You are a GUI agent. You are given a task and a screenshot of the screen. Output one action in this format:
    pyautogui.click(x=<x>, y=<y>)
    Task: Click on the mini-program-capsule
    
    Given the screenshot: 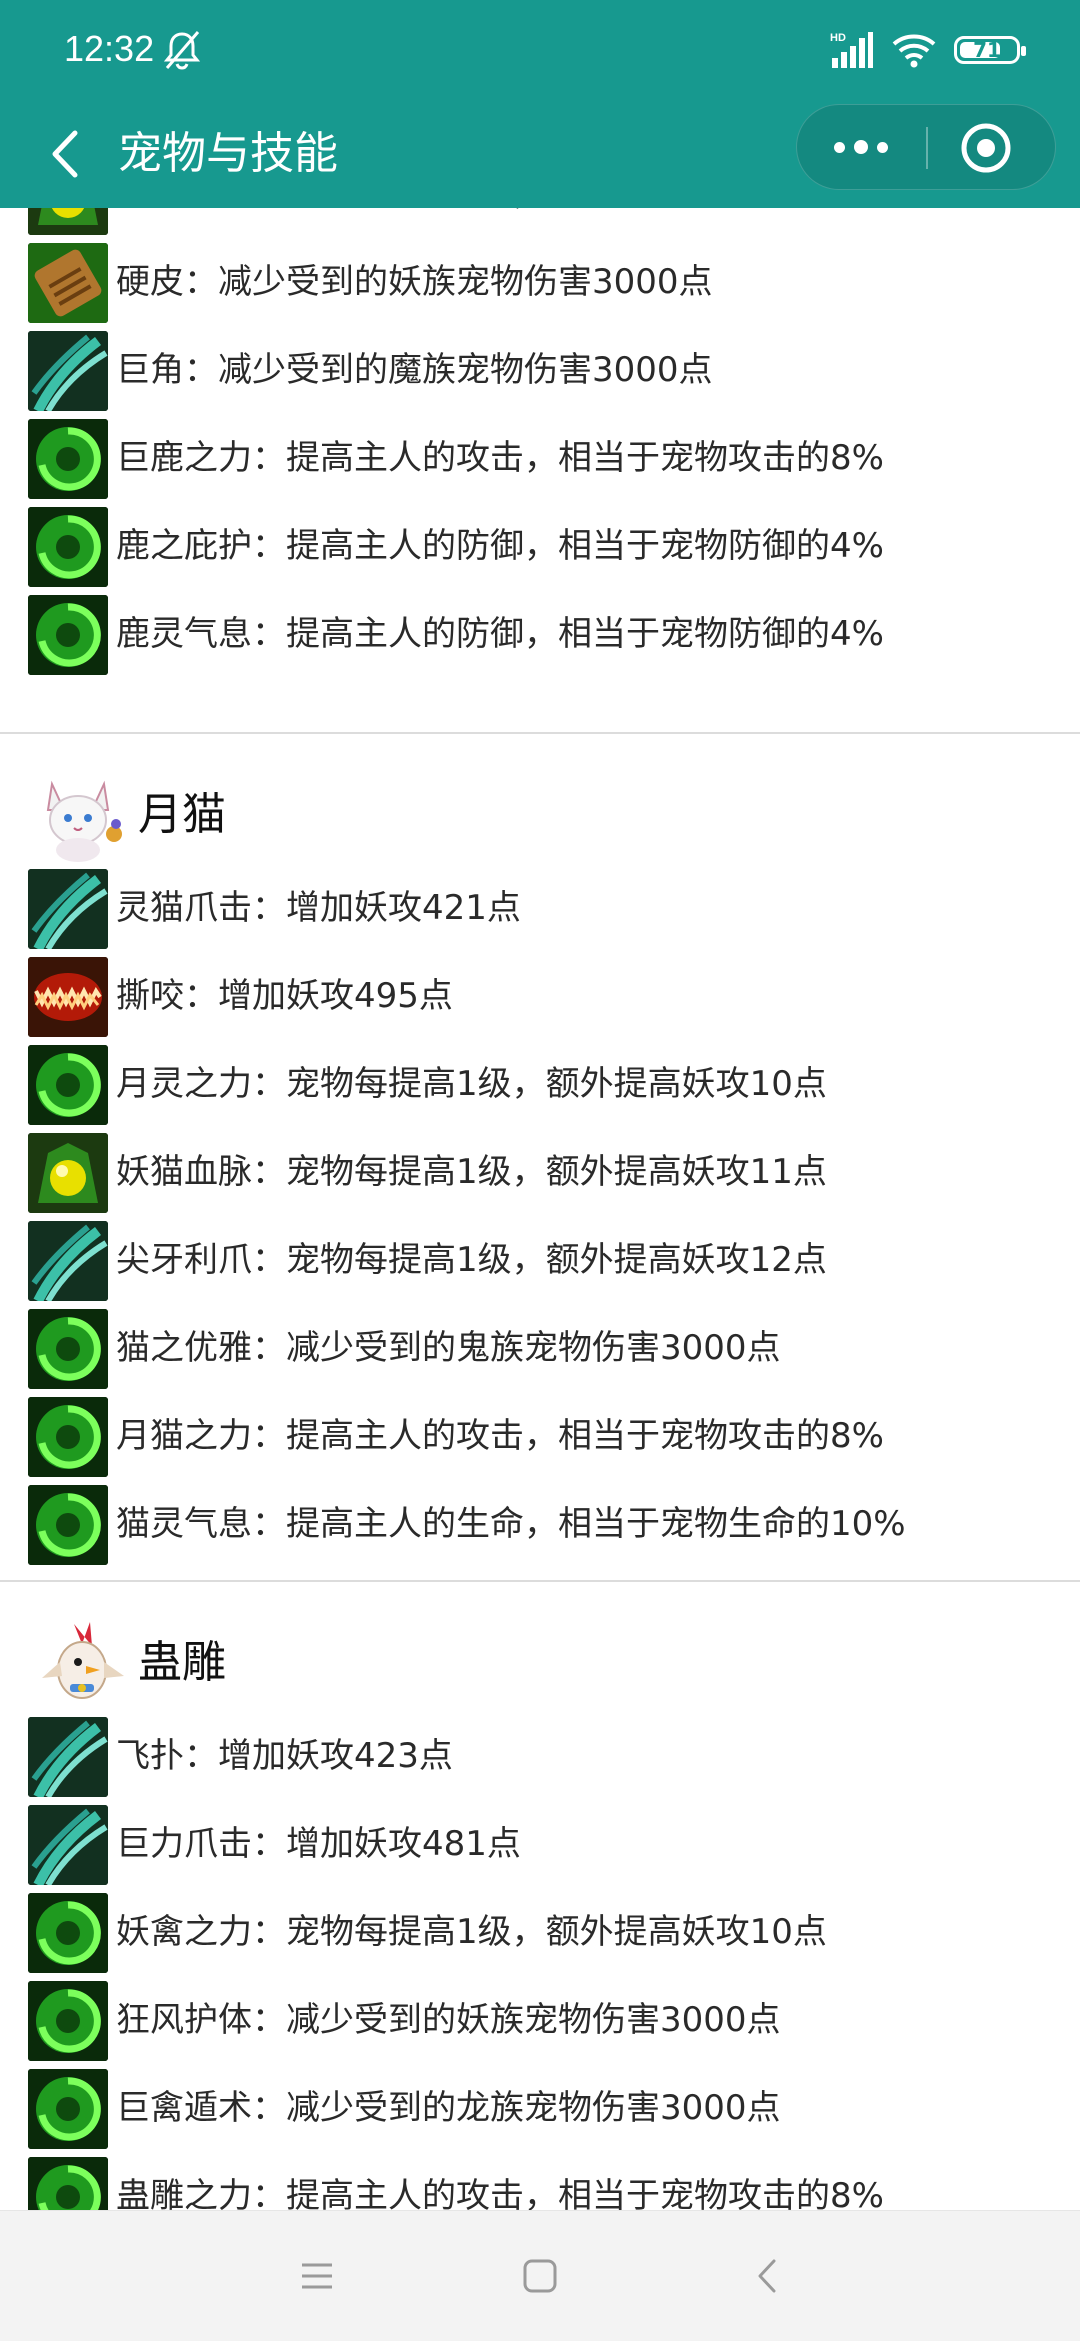 What is the action you would take?
    pyautogui.click(x=926, y=147)
    